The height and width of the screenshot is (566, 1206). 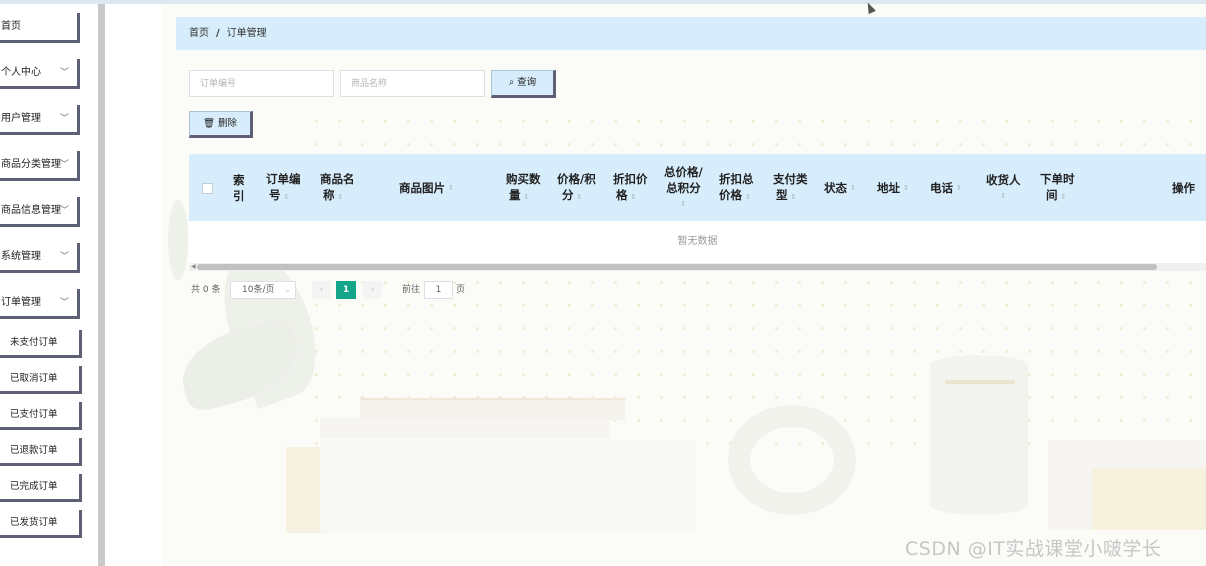 I want to click on sidebar-item-label: 系统管理, so click(x=21, y=256).